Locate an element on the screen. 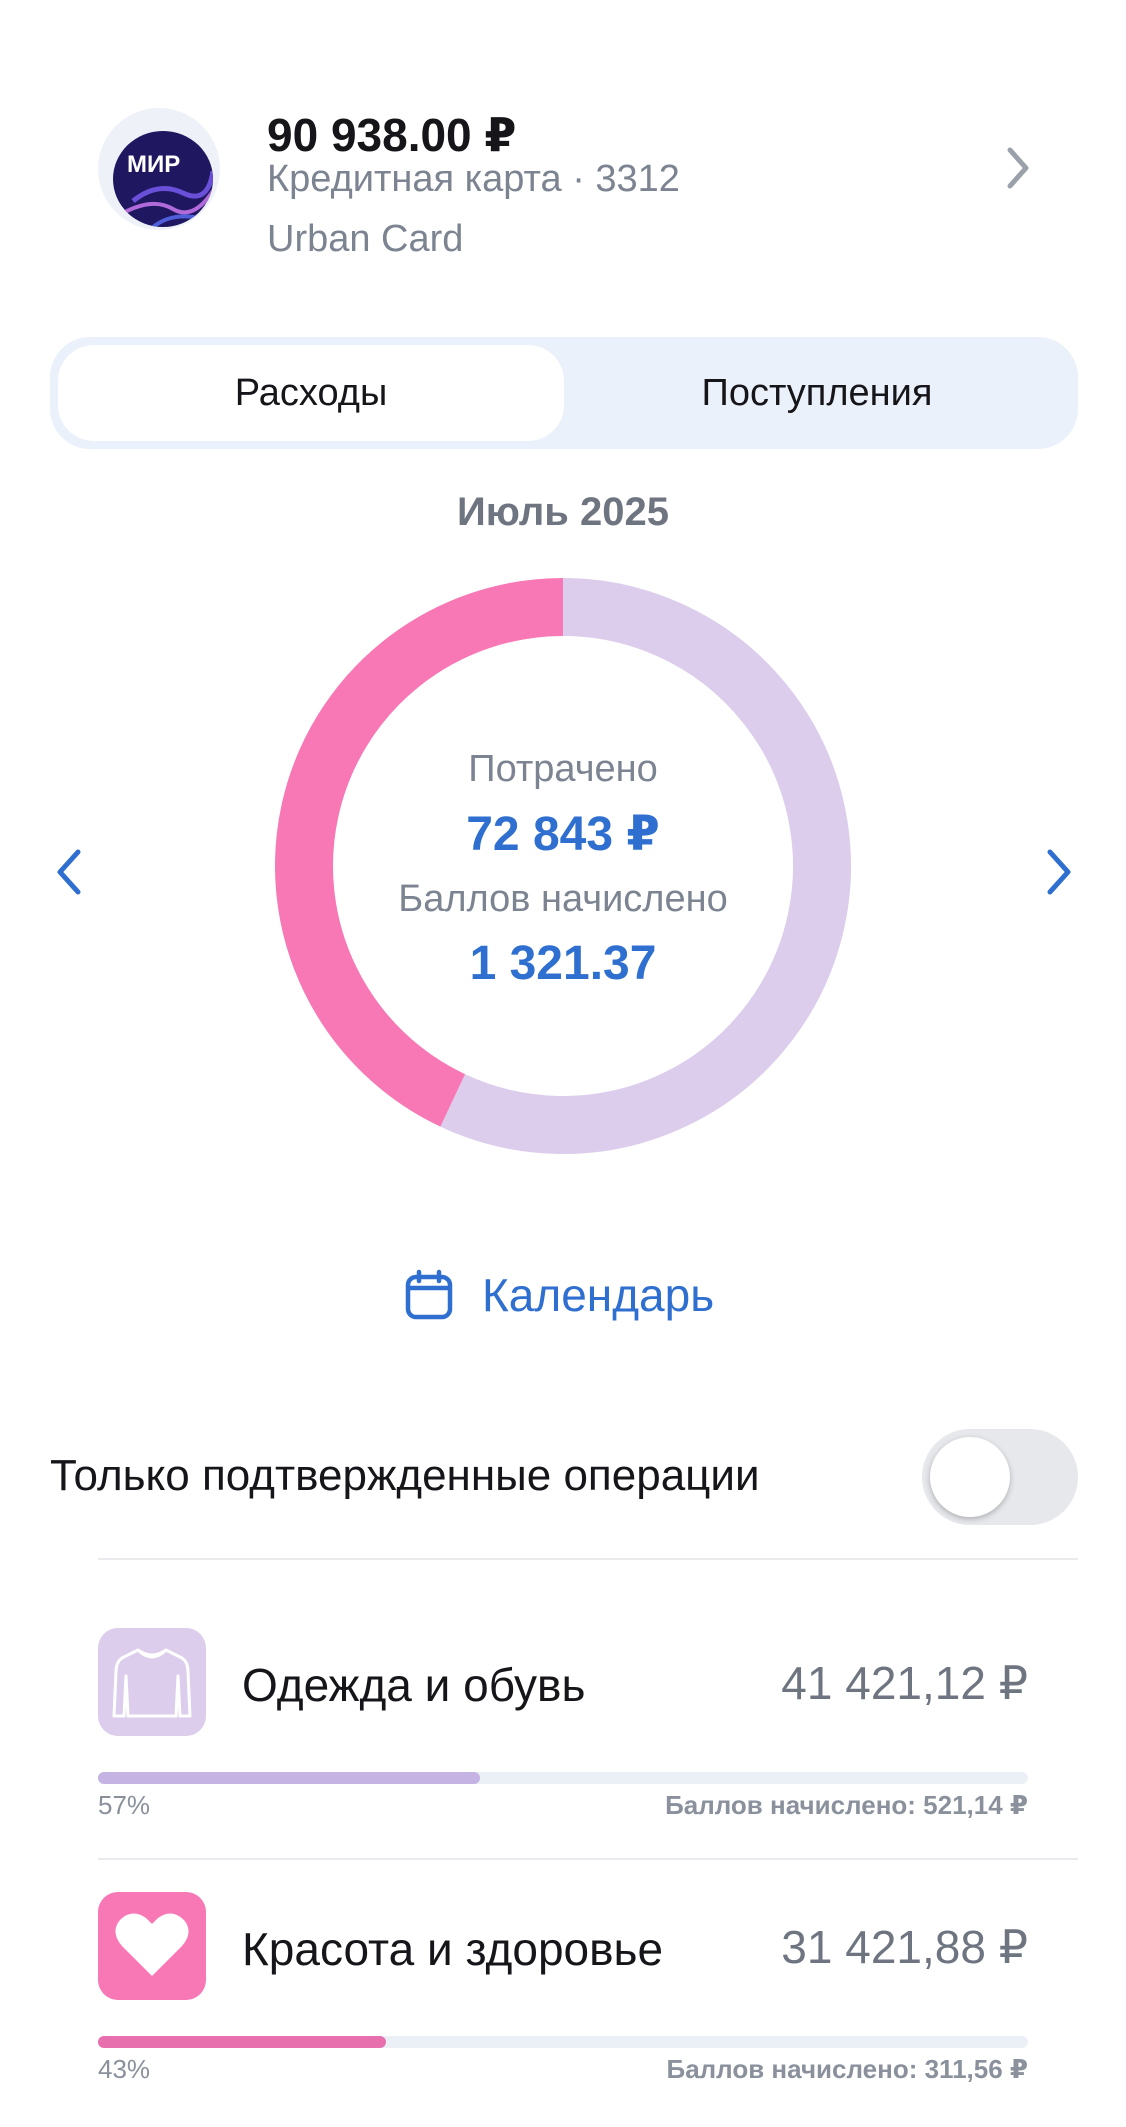 This screenshot has height=2127, width=1126. category-percent: 43% is located at coordinates (124, 2069).